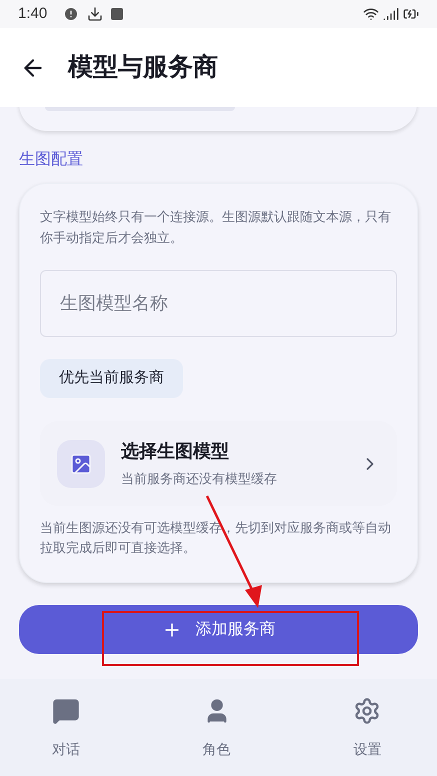 The width and height of the screenshot is (437, 776). Describe the element at coordinates (175, 452) in the screenshot. I see `picker-title: 选择生图模型` at that location.